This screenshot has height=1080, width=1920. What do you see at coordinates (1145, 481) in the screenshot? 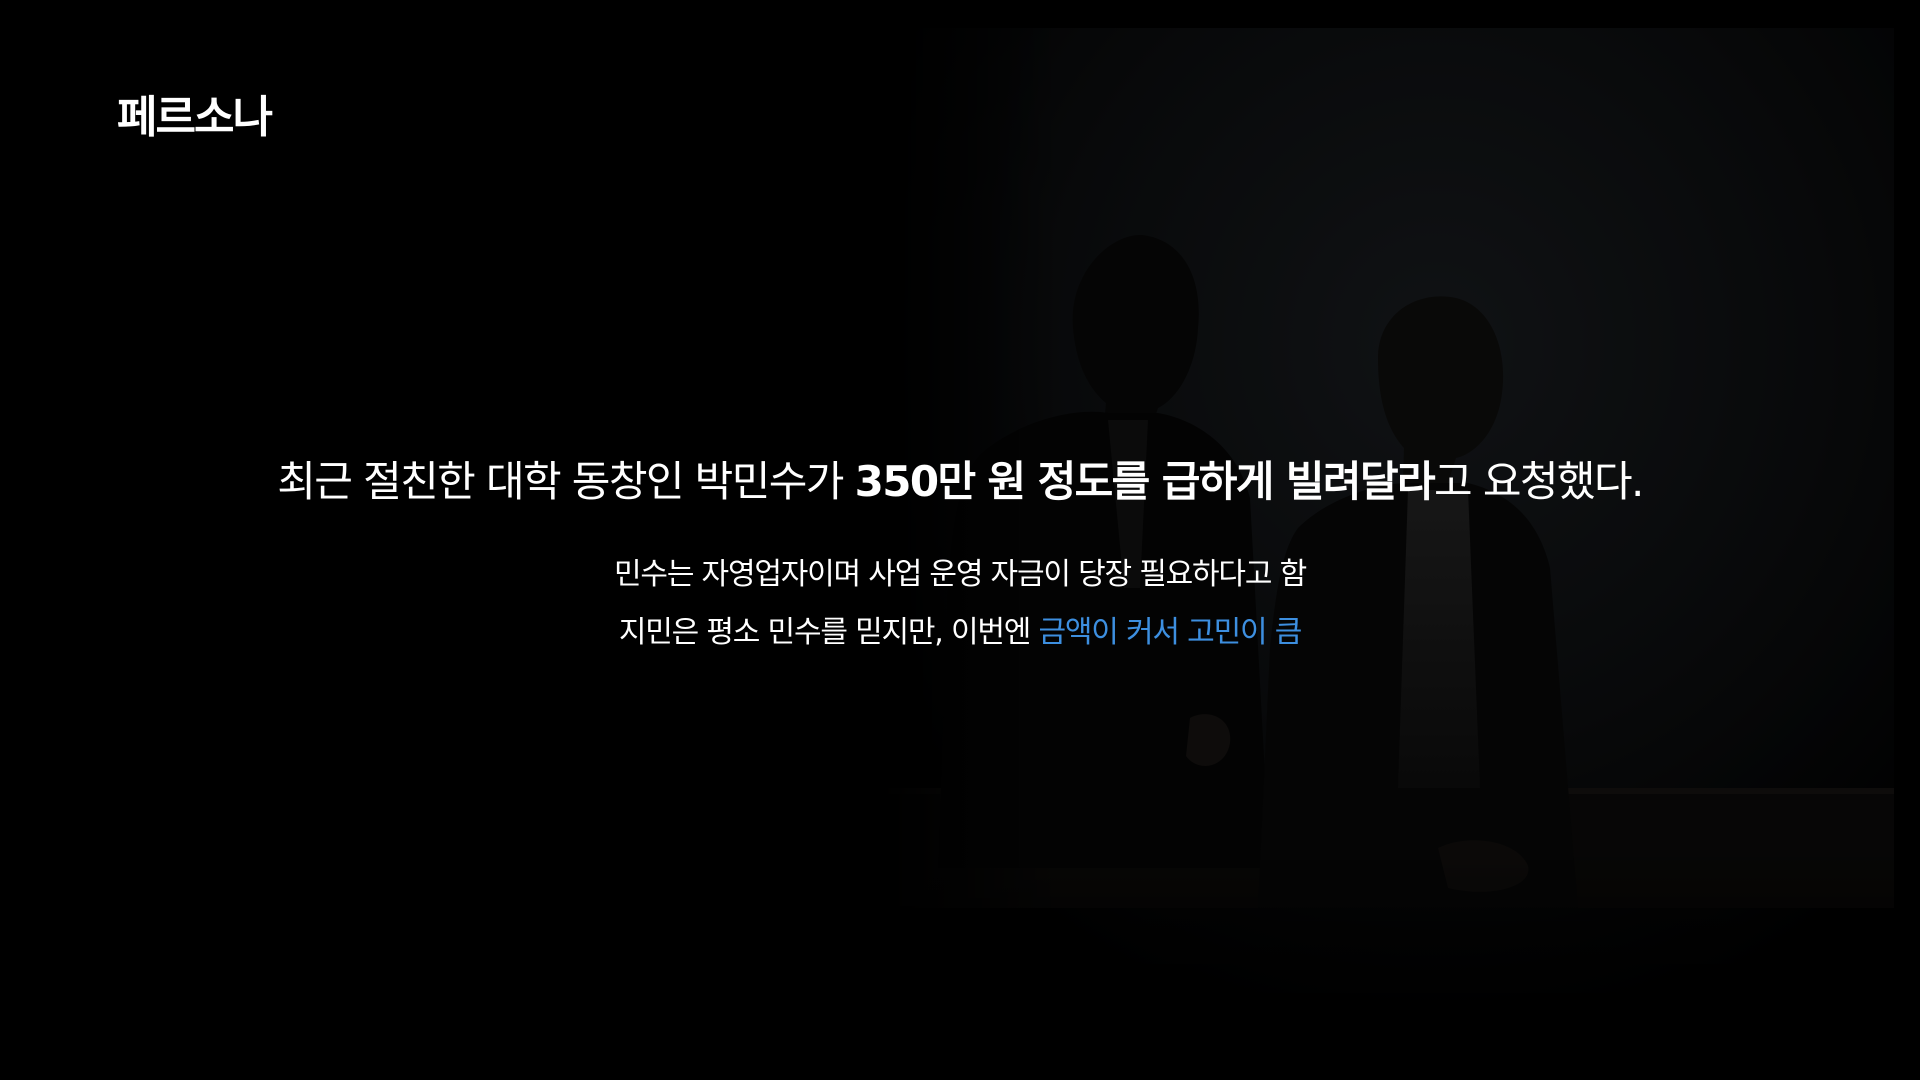
I see `headline-emphasis: 350만 원 정도를 급하게 빌려달라` at bounding box center [1145, 481].